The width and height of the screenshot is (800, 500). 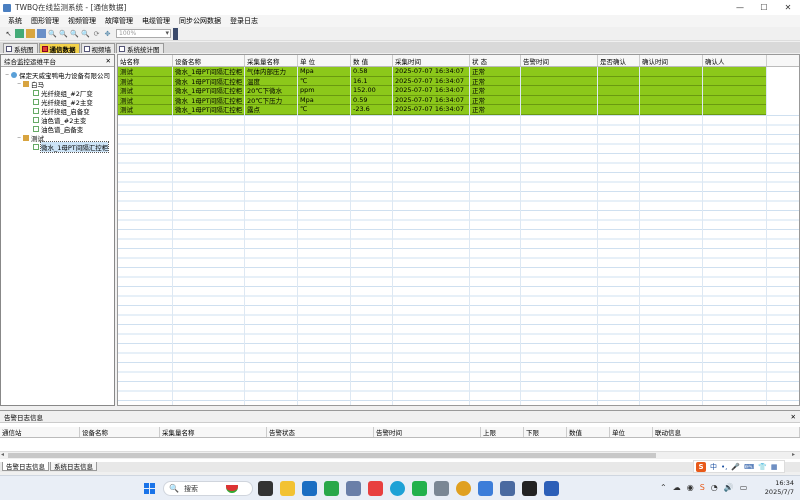 I want to click on close-button: ✕, so click(x=788, y=7).